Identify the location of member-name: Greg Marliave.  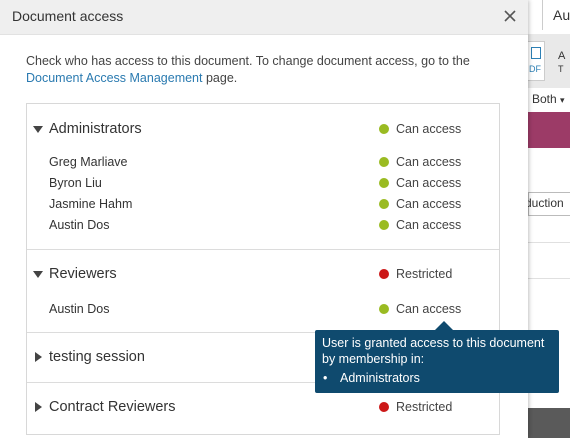
(88, 162).